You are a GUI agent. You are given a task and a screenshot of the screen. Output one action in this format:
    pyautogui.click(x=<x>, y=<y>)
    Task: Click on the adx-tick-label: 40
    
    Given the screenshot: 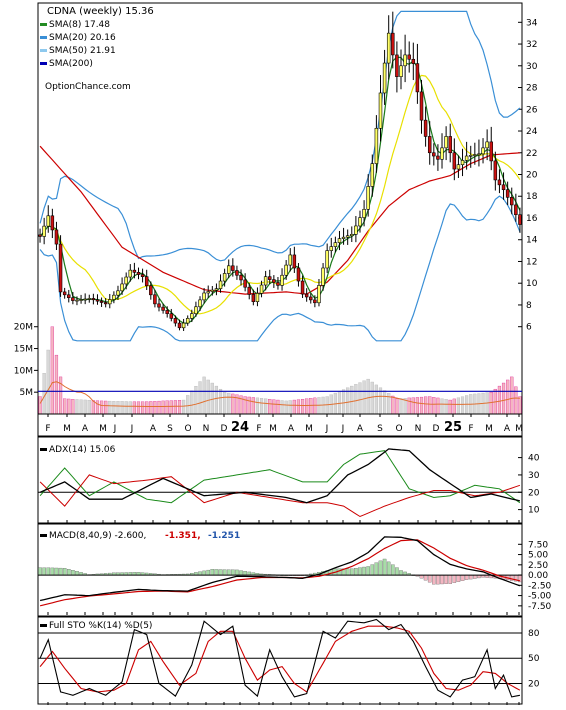 What is the action you would take?
    pyautogui.click(x=534, y=459)
    